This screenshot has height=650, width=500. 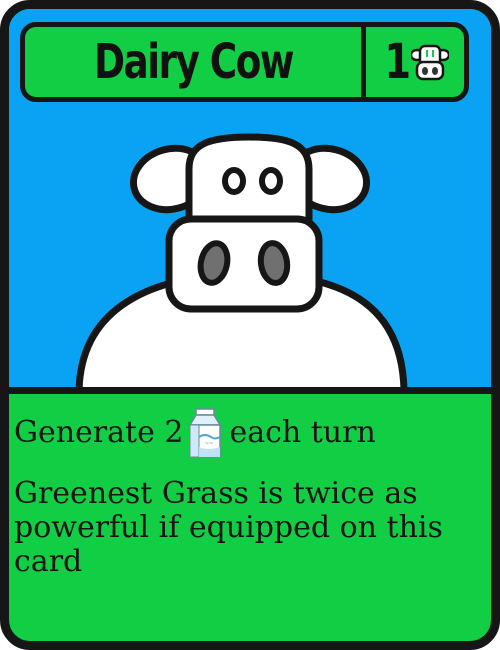 I want to click on card-title: Dairy Cow, so click(x=193, y=62).